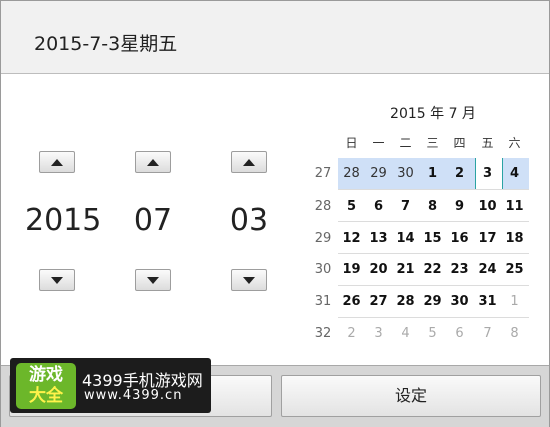  I want to click on calendar-day-next-month: 7, so click(487, 333).